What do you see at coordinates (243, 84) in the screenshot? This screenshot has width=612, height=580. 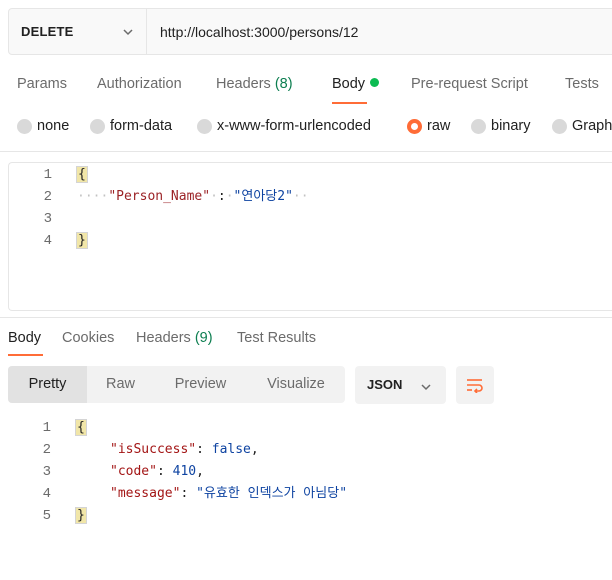 I see `tab-label: Headers` at bounding box center [243, 84].